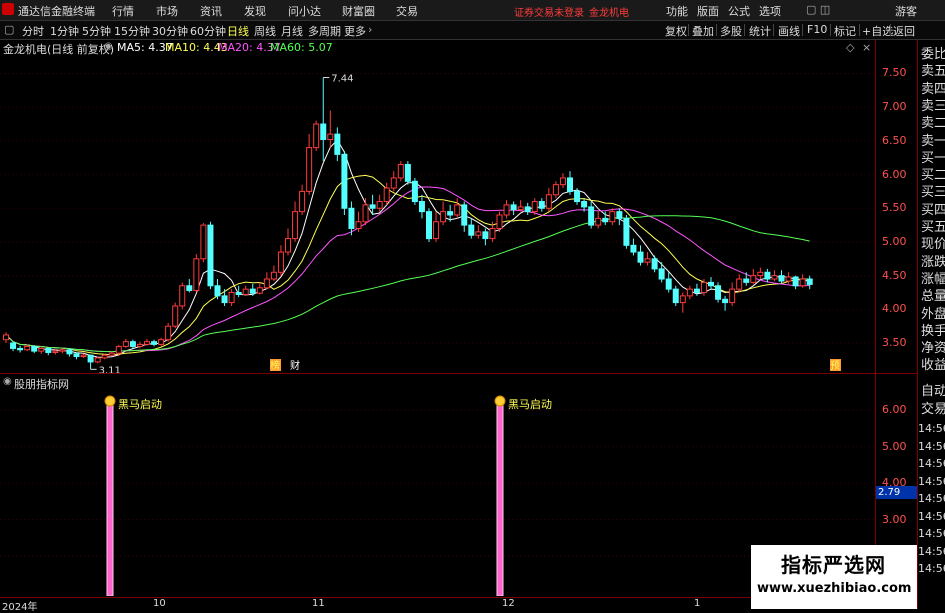  What do you see at coordinates (324, 31) in the screenshot?
I see `period-multi: 多周期` at bounding box center [324, 31].